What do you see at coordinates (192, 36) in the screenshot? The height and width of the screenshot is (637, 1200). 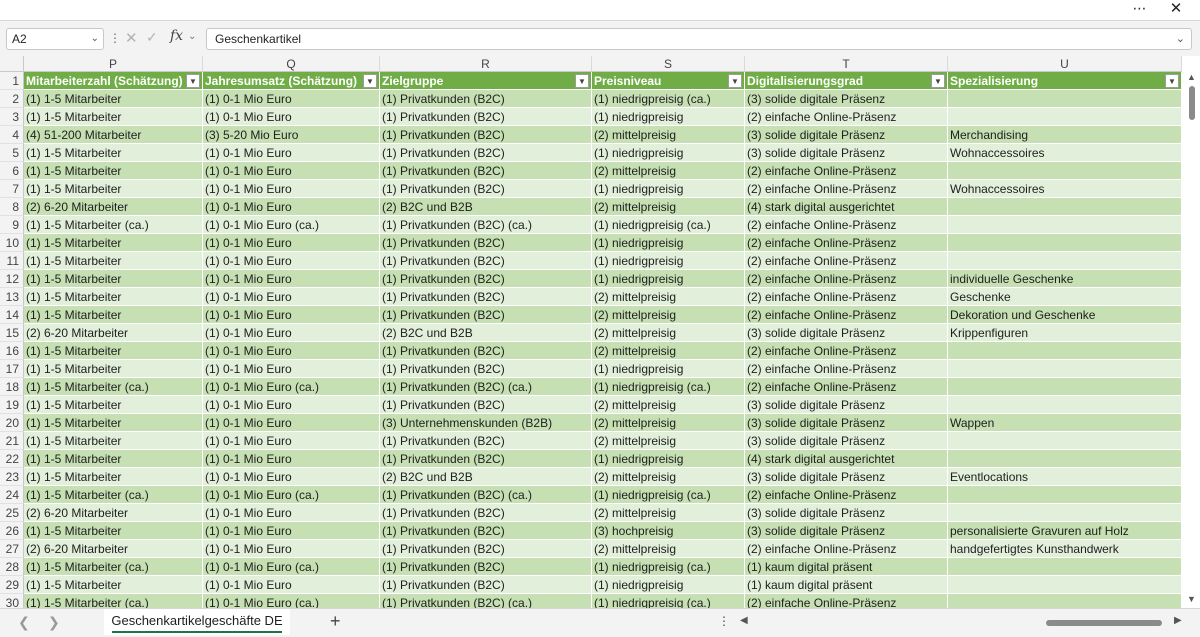 I see `chevron-down-icon: ⌄` at bounding box center [192, 36].